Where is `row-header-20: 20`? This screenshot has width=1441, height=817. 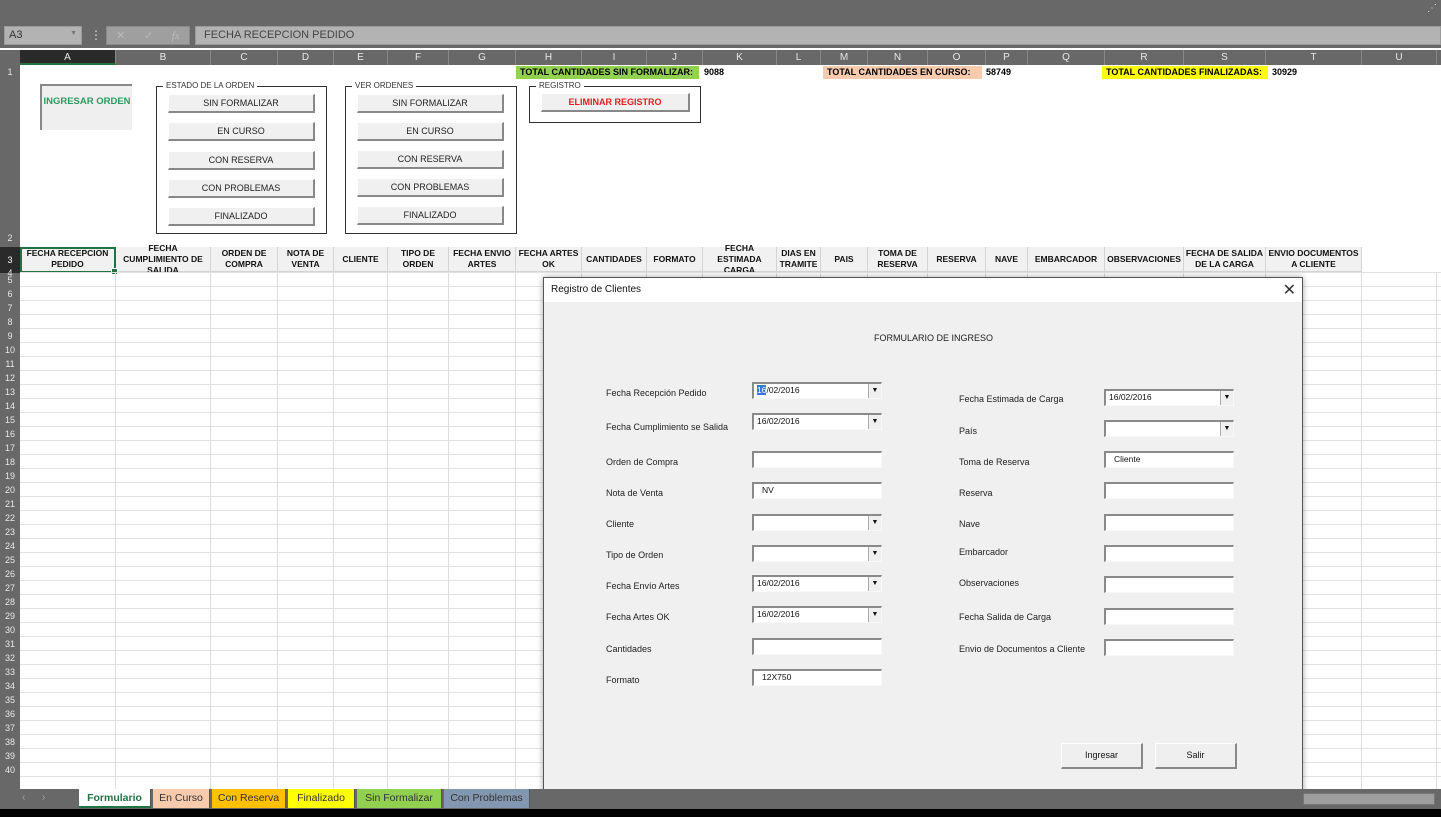 row-header-20: 20 is located at coordinates (10, 490).